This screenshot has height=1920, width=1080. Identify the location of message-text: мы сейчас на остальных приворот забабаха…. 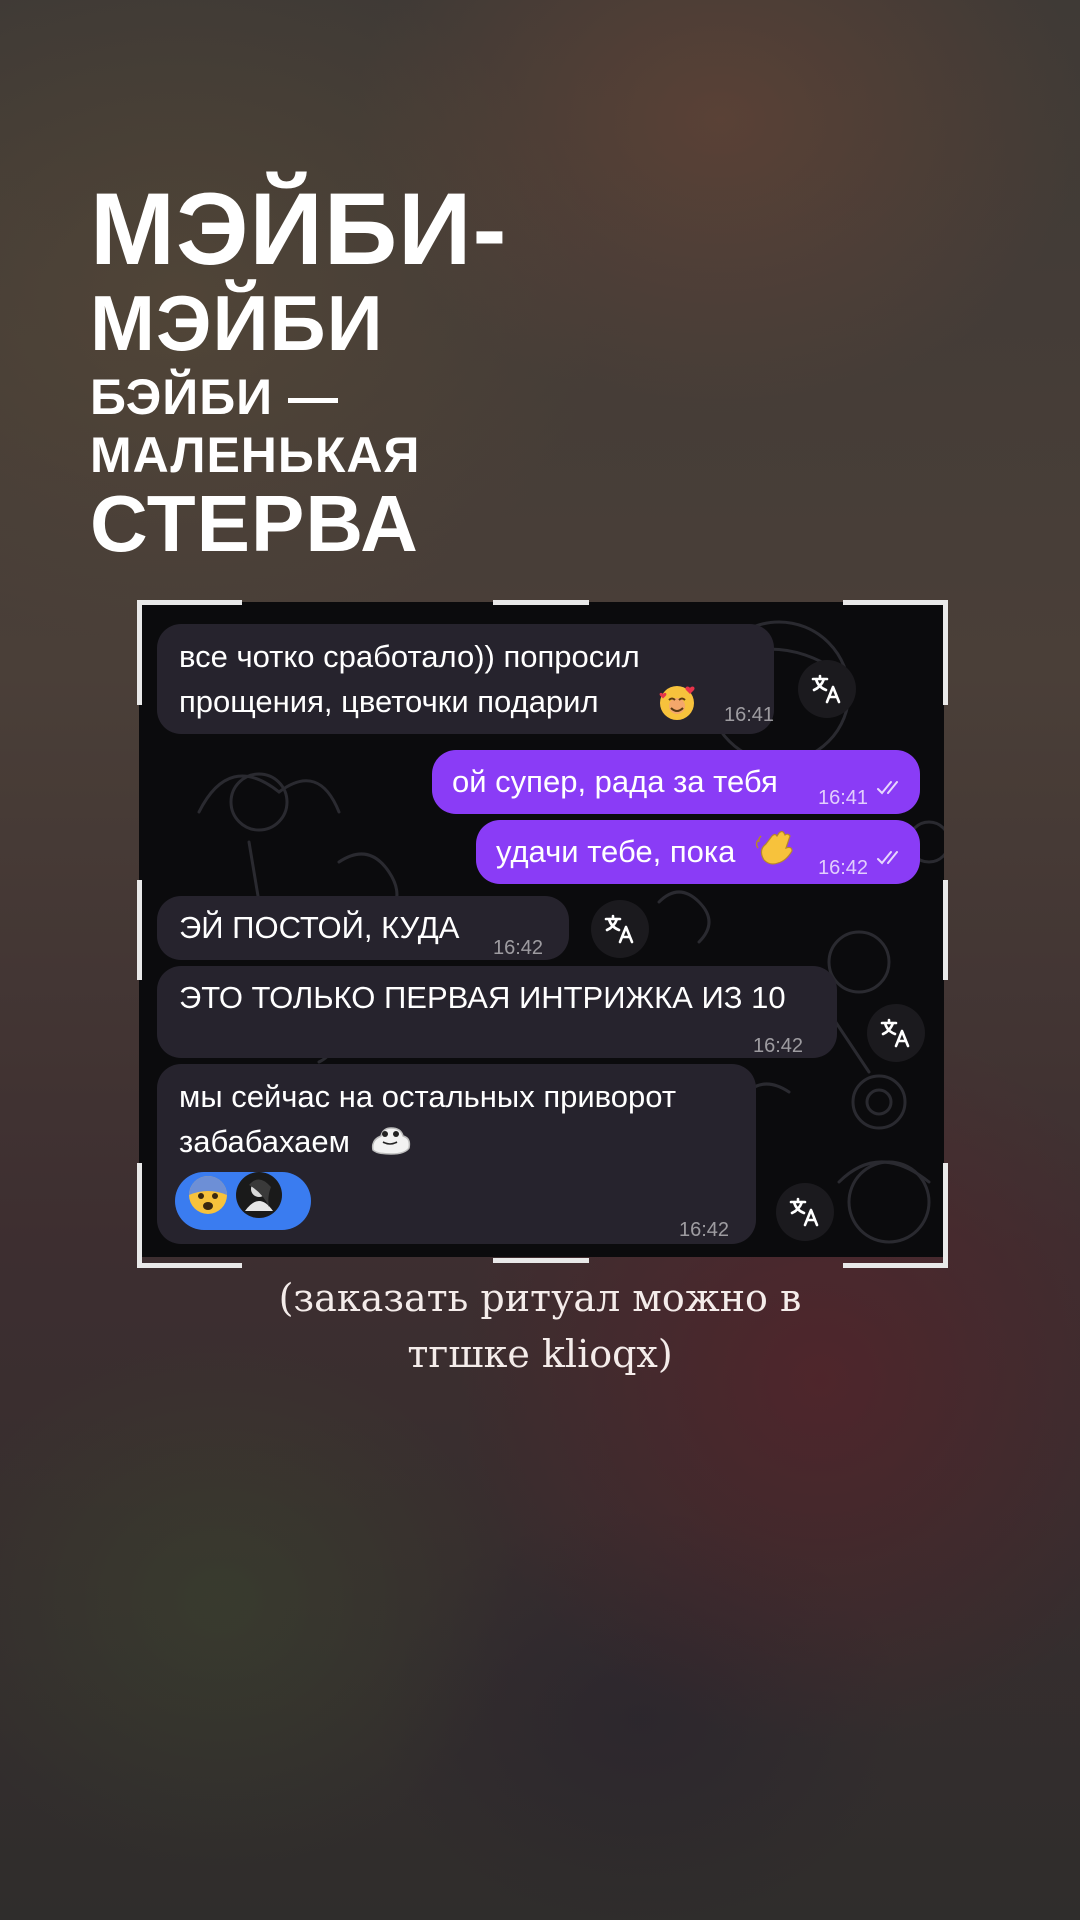
(428, 1119).